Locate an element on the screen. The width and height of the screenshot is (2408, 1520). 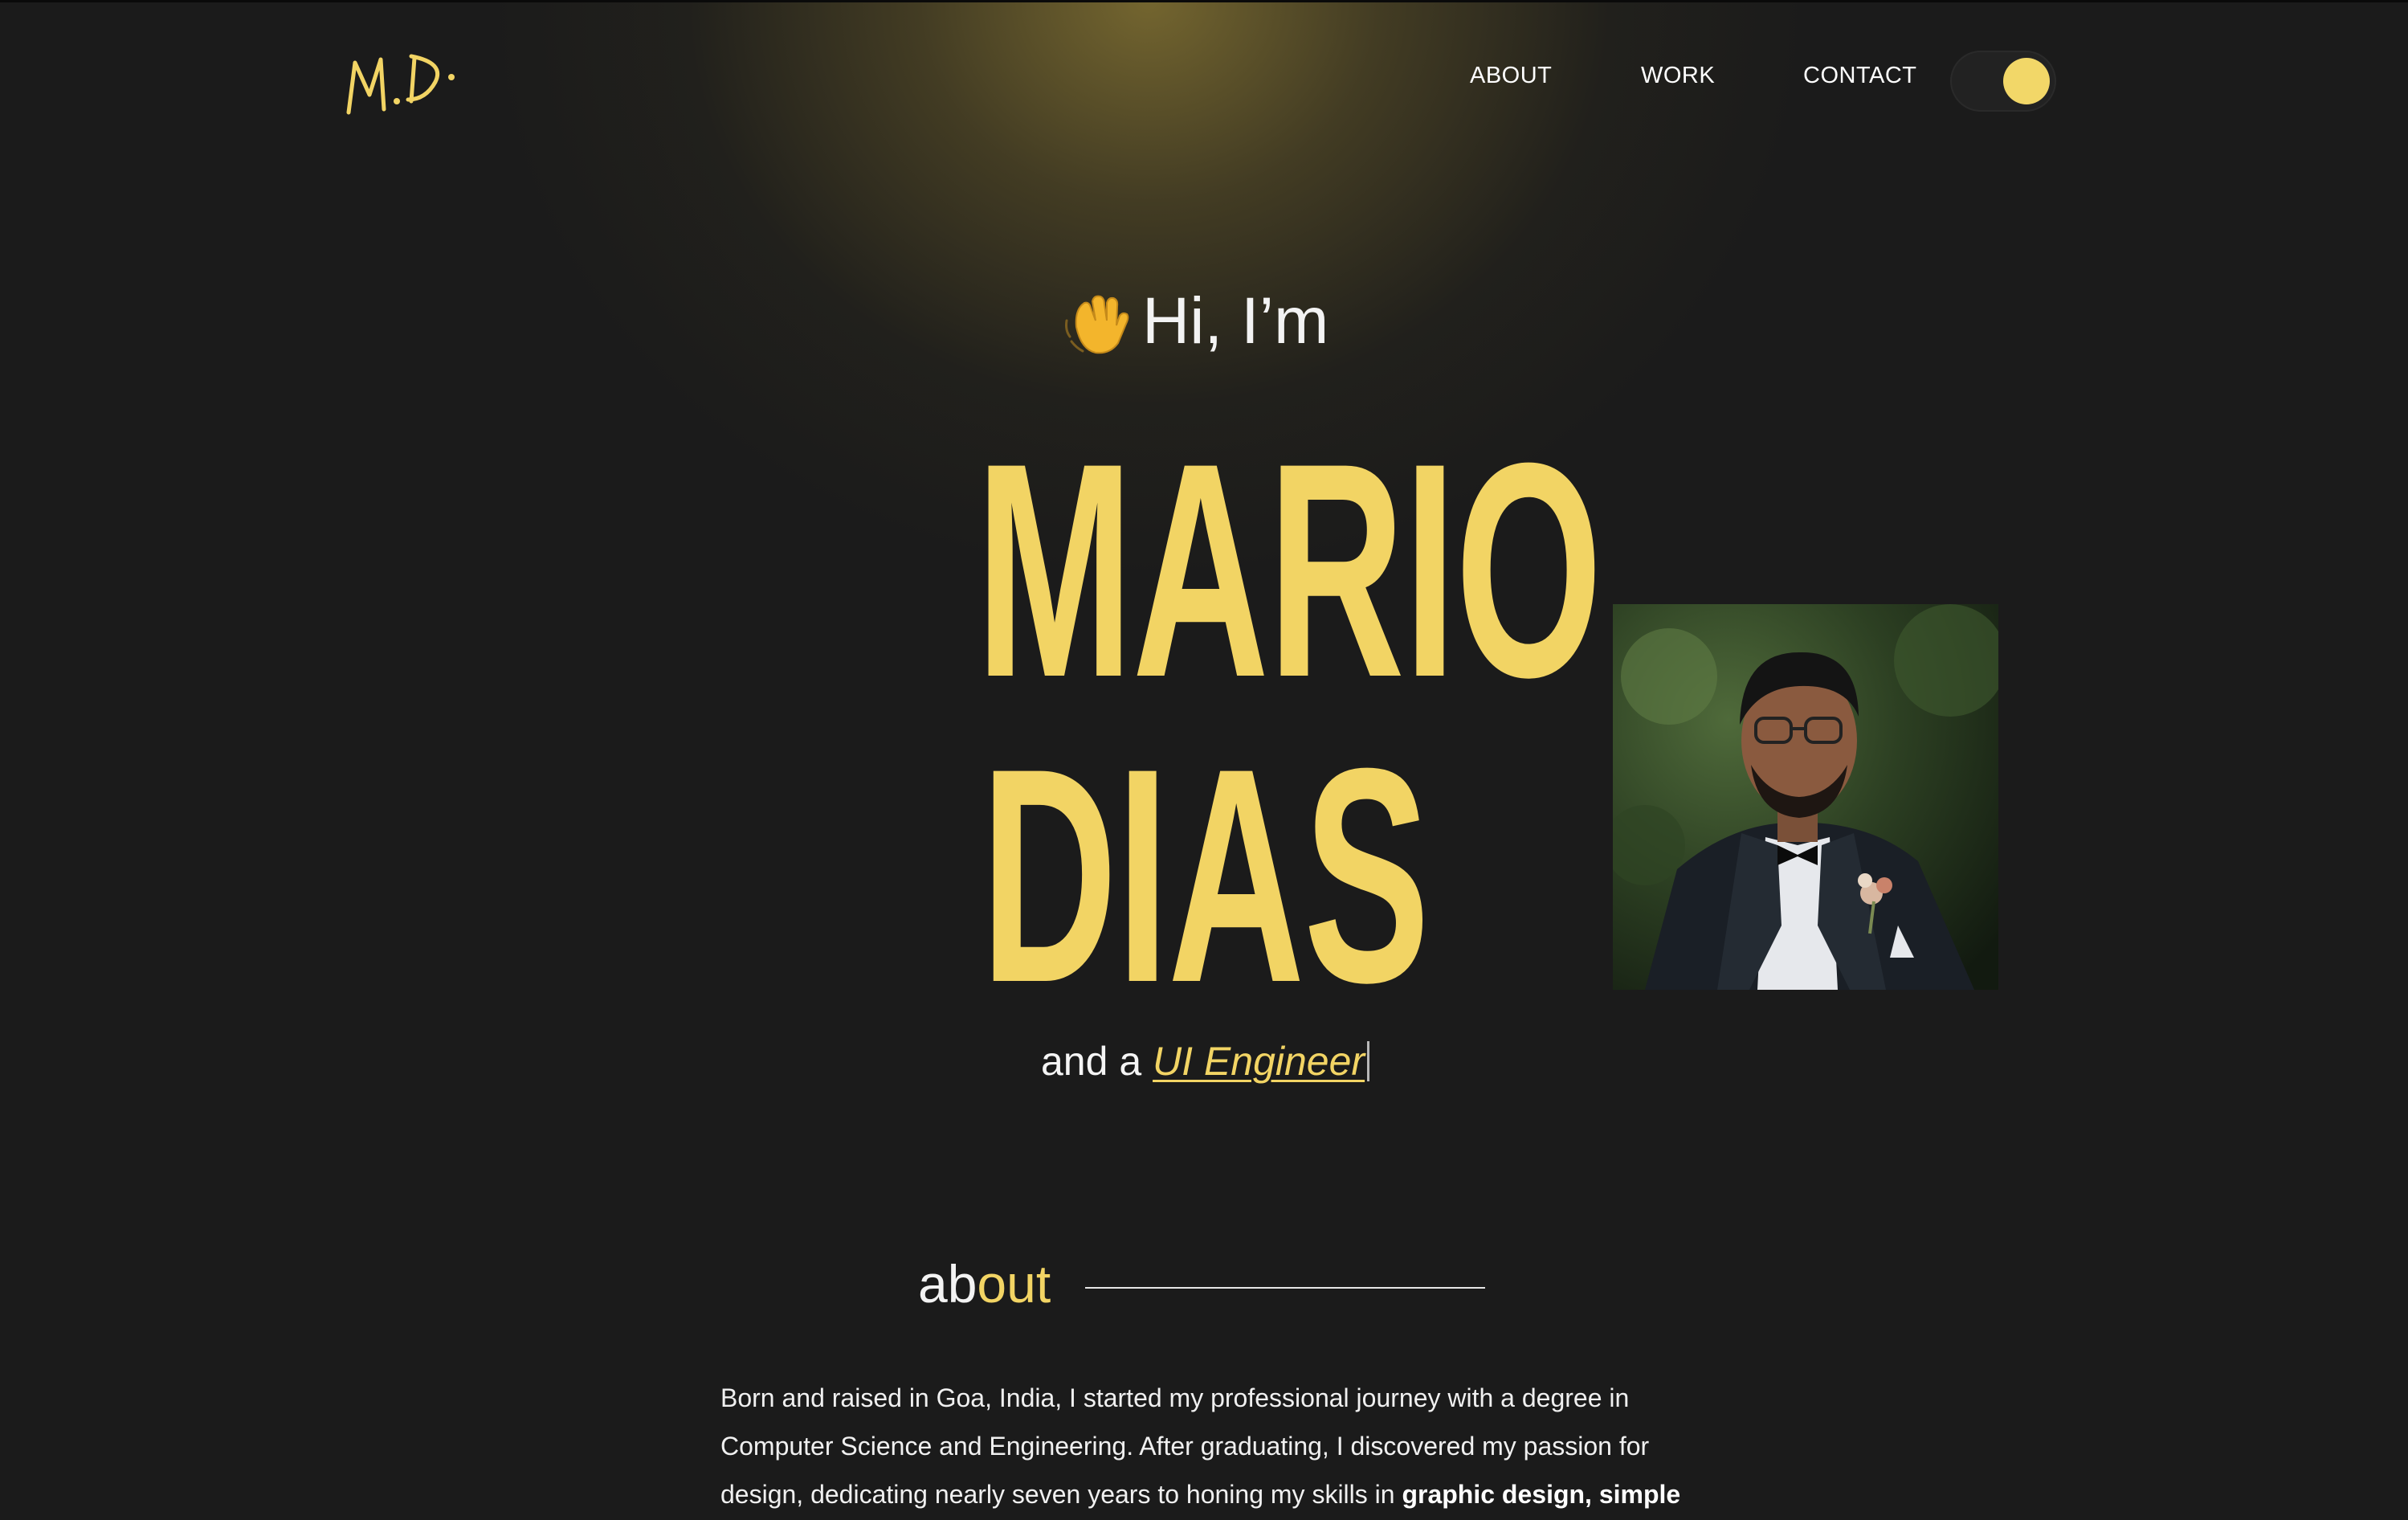
waving-hand-icon is located at coordinates (1096, 321).